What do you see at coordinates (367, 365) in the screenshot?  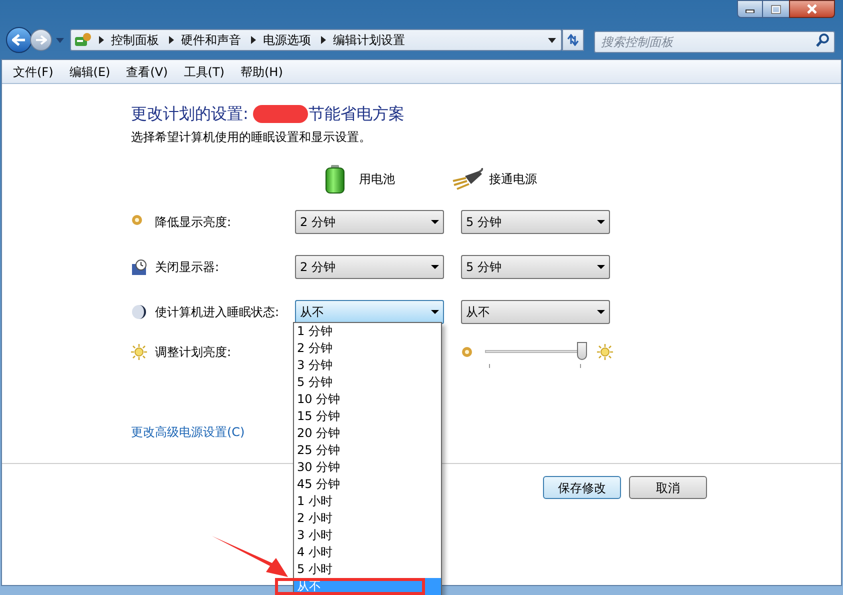 I see `dropdown-option: 3 分钟` at bounding box center [367, 365].